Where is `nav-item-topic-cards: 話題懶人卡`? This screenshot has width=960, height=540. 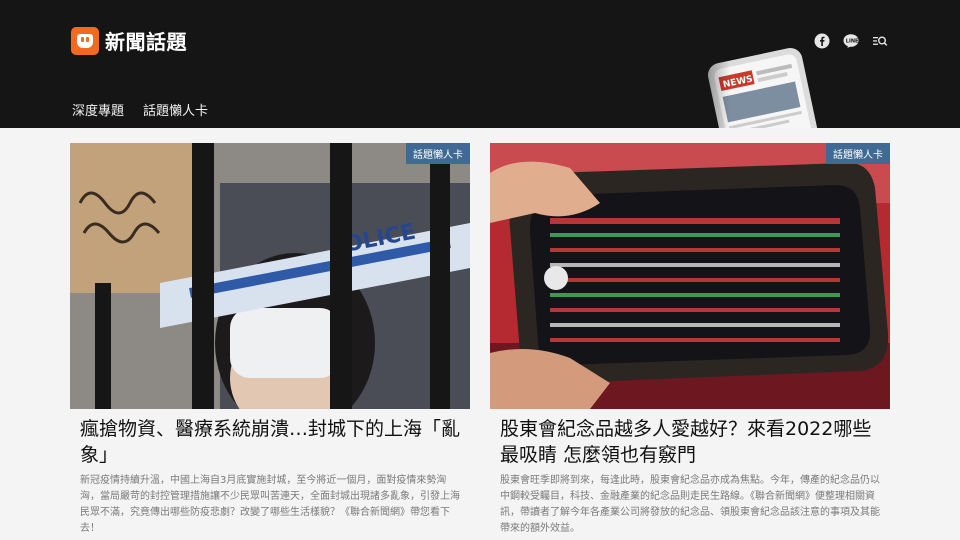 nav-item-topic-cards: 話題懶人卡 is located at coordinates (175, 109).